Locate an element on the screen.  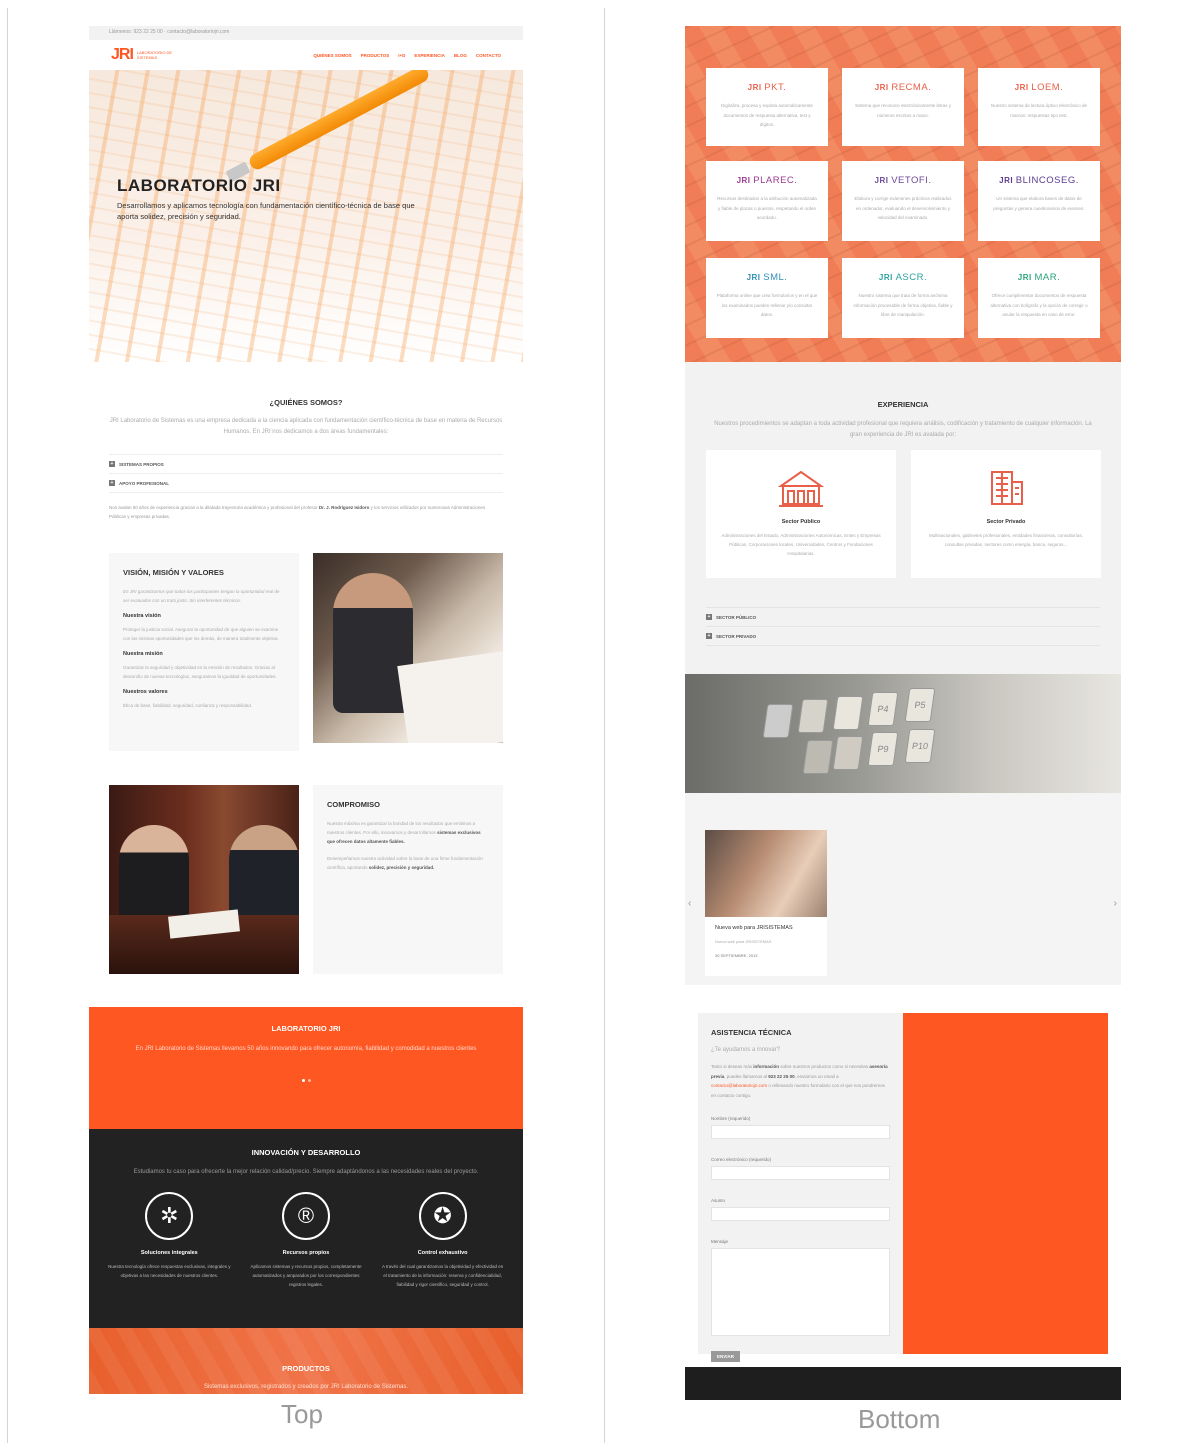
product-title: JRI BLINCOSEG. is located at coordinates (1039, 180).